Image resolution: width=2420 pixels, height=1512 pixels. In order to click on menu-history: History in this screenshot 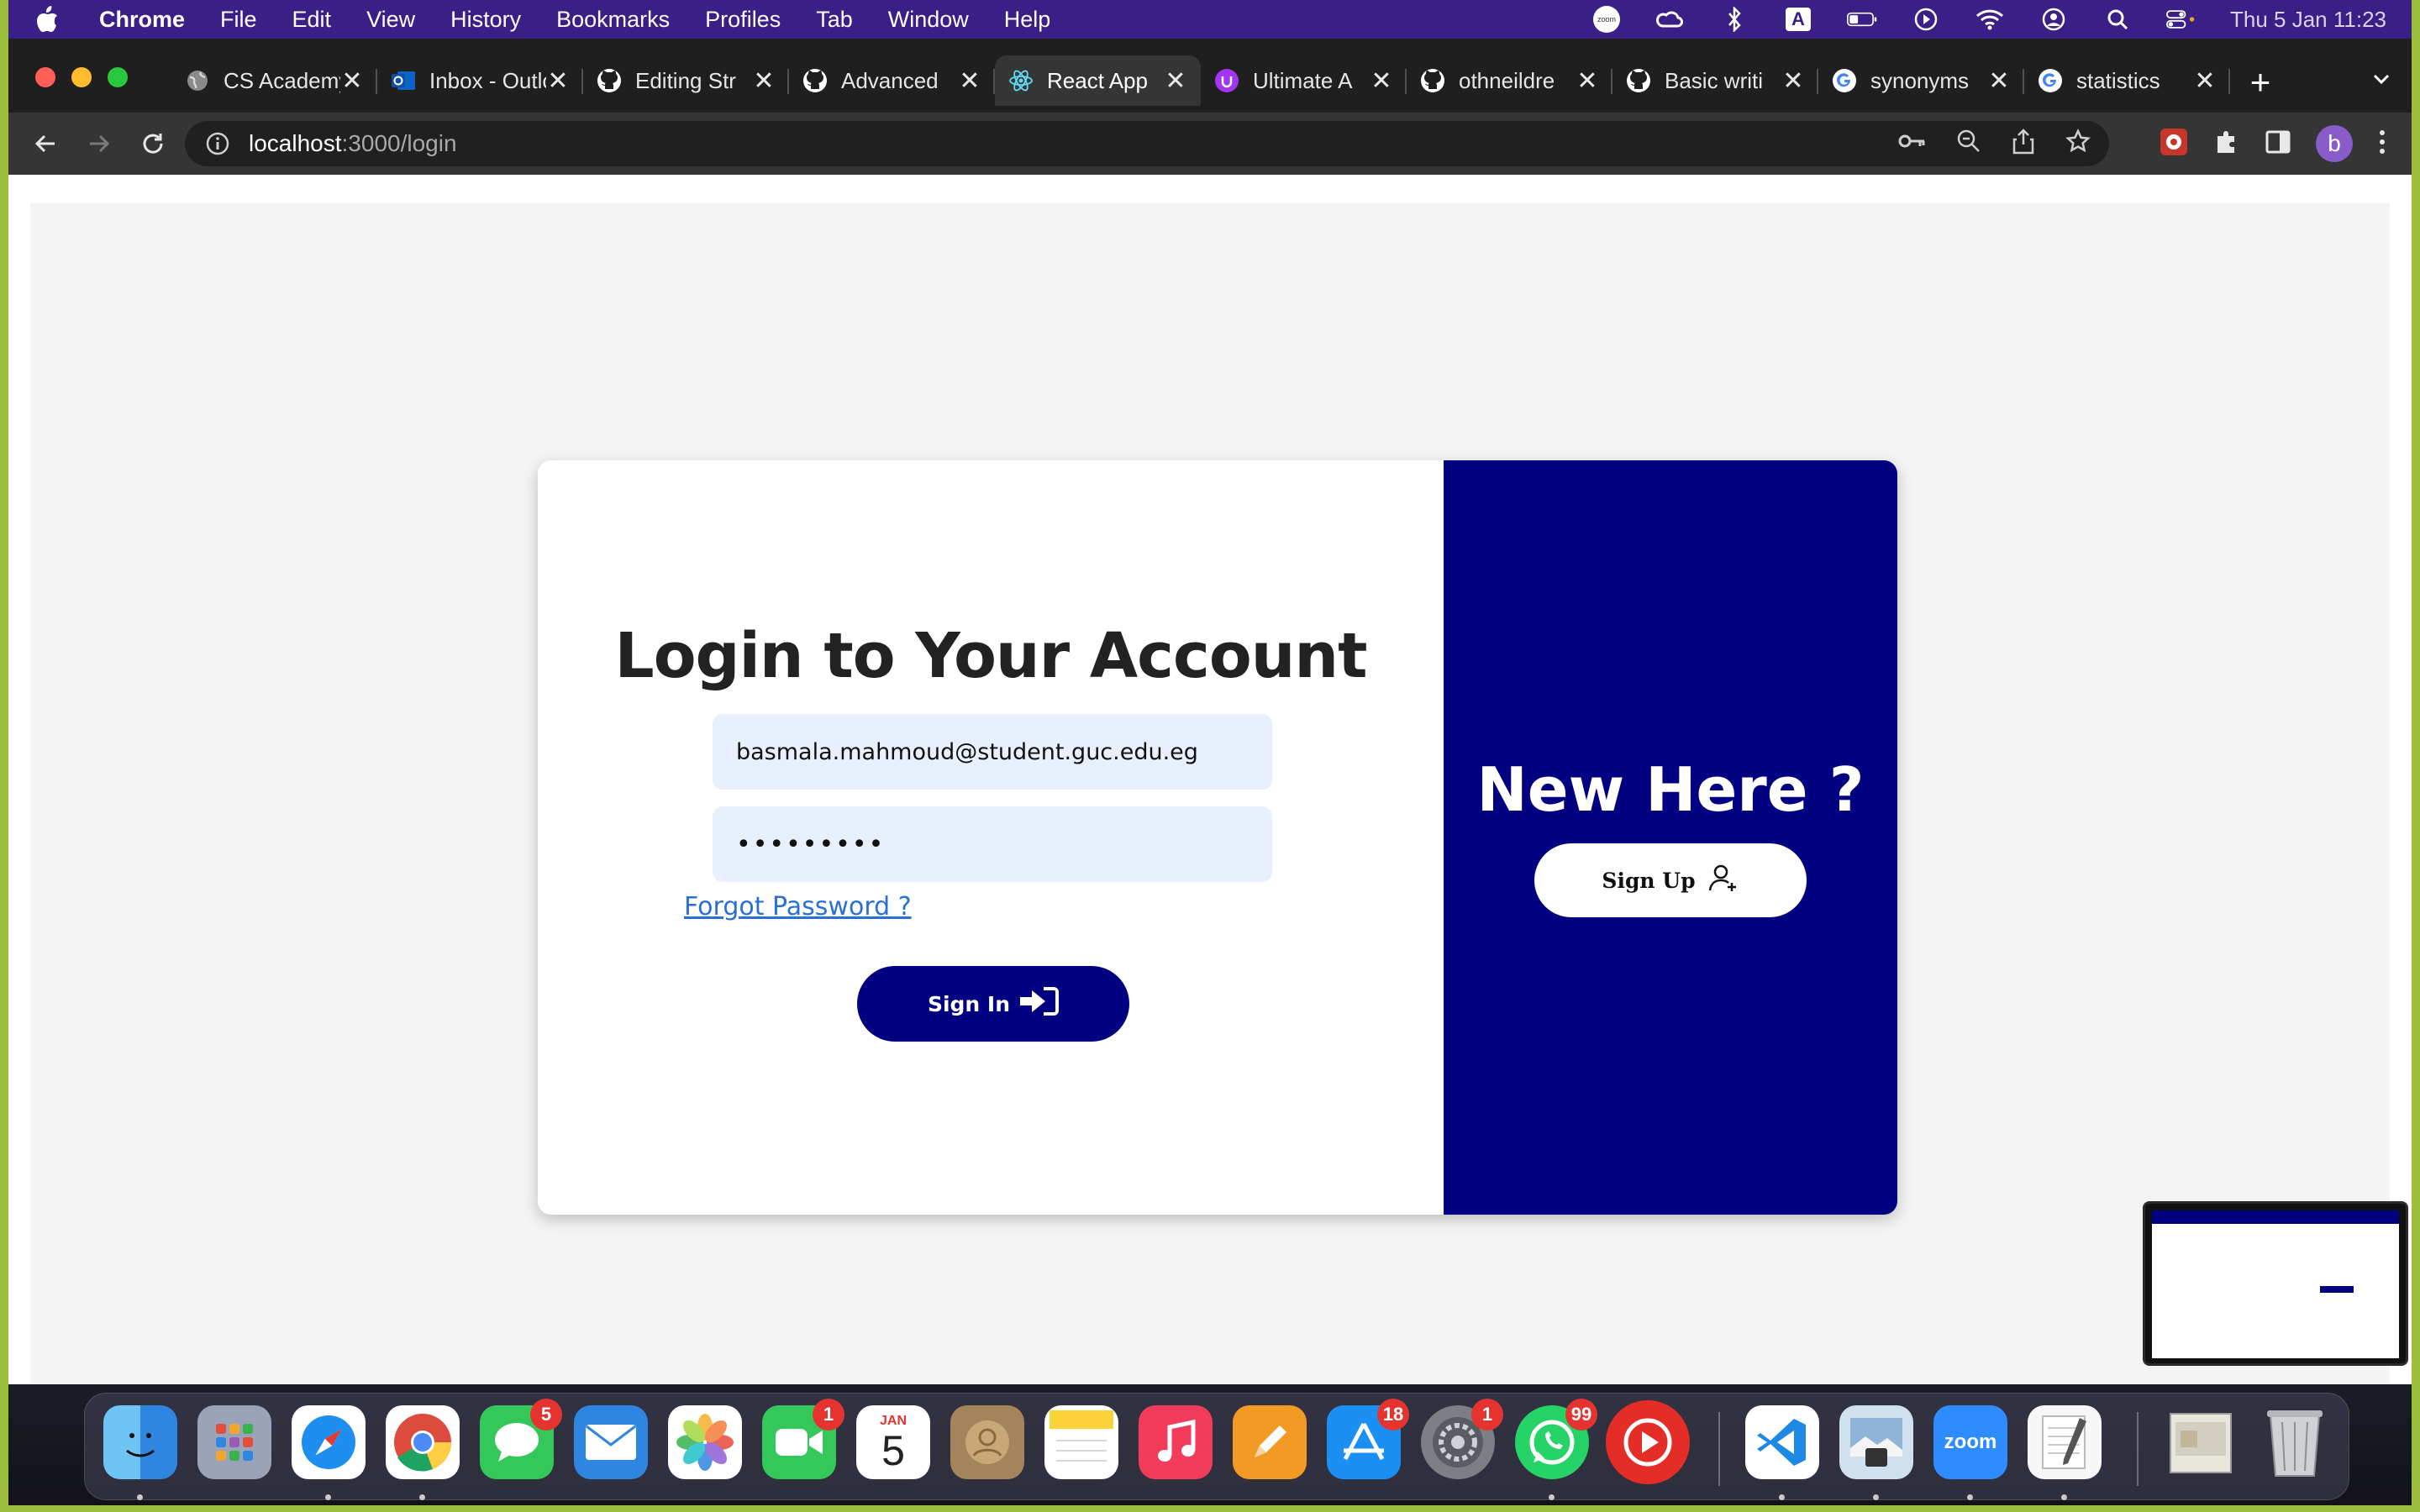, I will do `click(485, 20)`.